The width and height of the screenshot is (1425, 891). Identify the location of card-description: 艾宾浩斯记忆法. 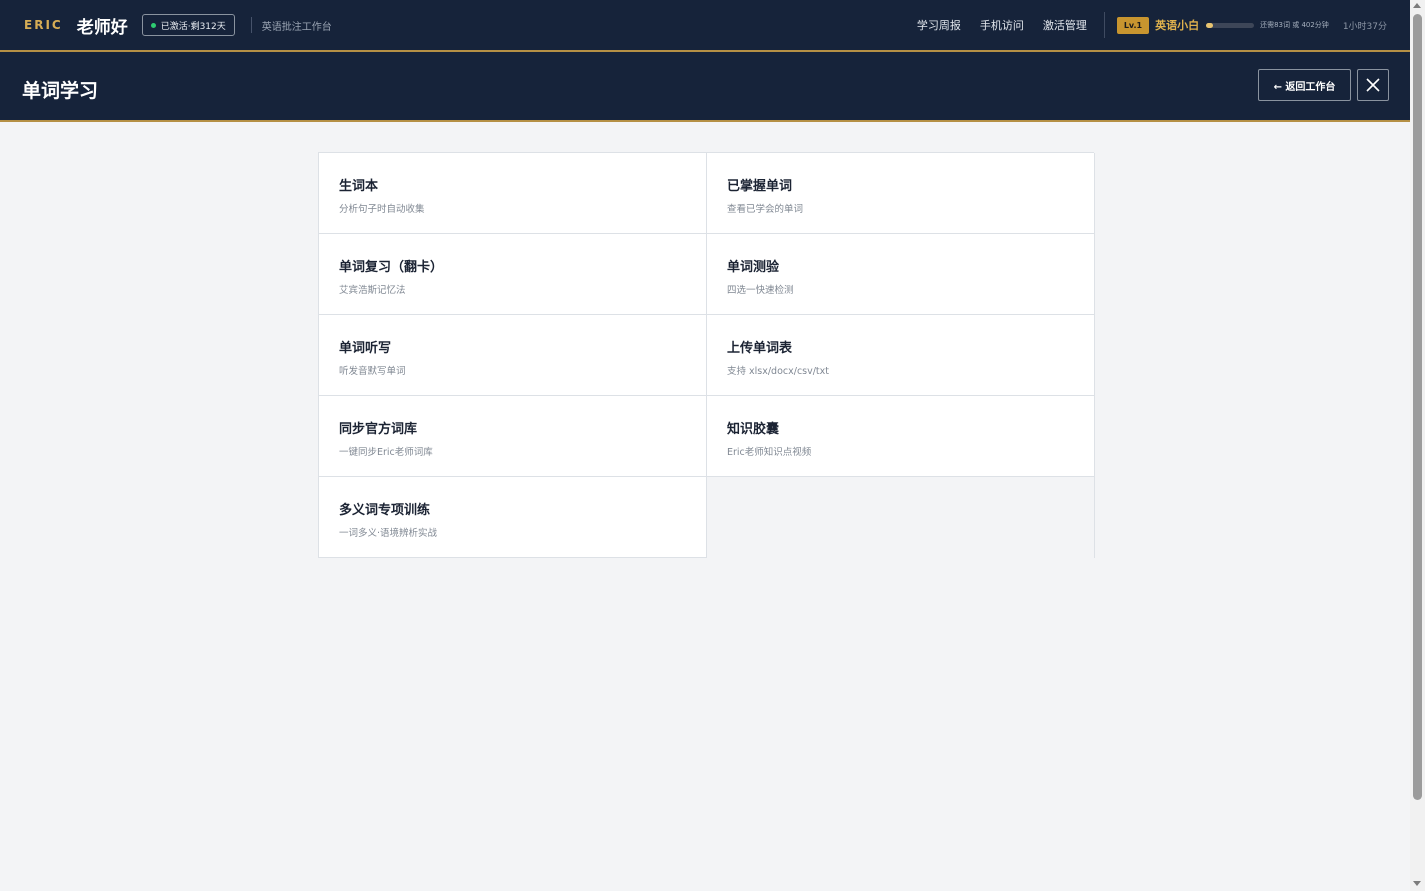
(372, 290).